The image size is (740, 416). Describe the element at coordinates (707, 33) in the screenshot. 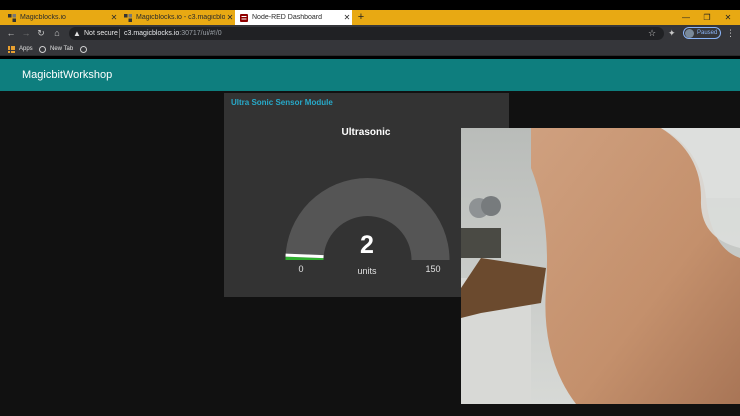

I see `profile-label: Paused` at that location.